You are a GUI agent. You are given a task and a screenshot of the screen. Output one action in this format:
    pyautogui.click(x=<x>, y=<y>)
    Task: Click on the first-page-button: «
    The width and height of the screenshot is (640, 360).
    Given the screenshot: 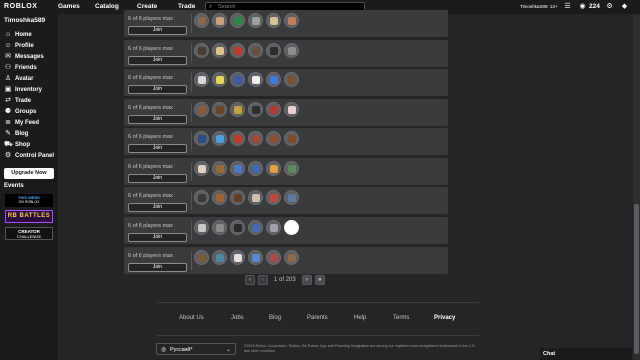 What is the action you would take?
    pyautogui.click(x=250, y=280)
    